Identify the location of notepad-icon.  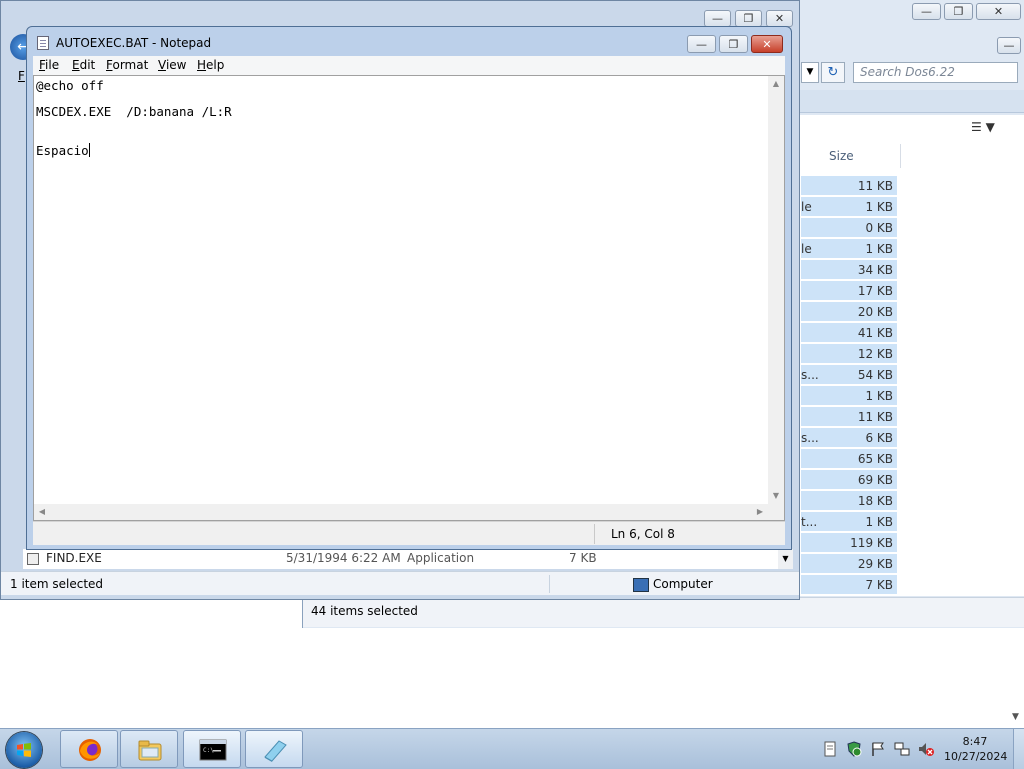
(43, 43).